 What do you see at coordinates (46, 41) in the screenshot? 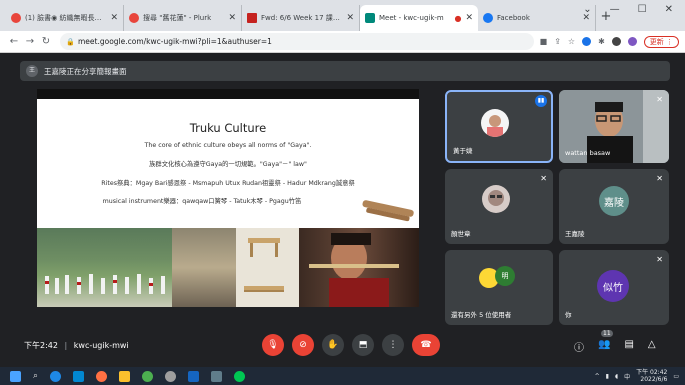
I see `reload-icon: ↻` at bounding box center [46, 41].